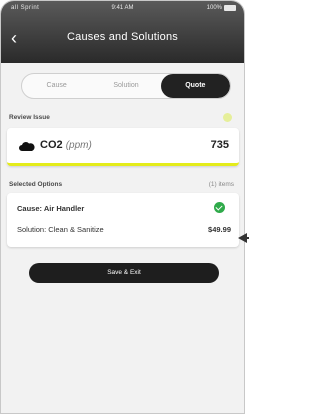 The image size is (320, 414). Describe the element at coordinates (219, 229) in the screenshot. I see `solution-price: $49.99` at that location.